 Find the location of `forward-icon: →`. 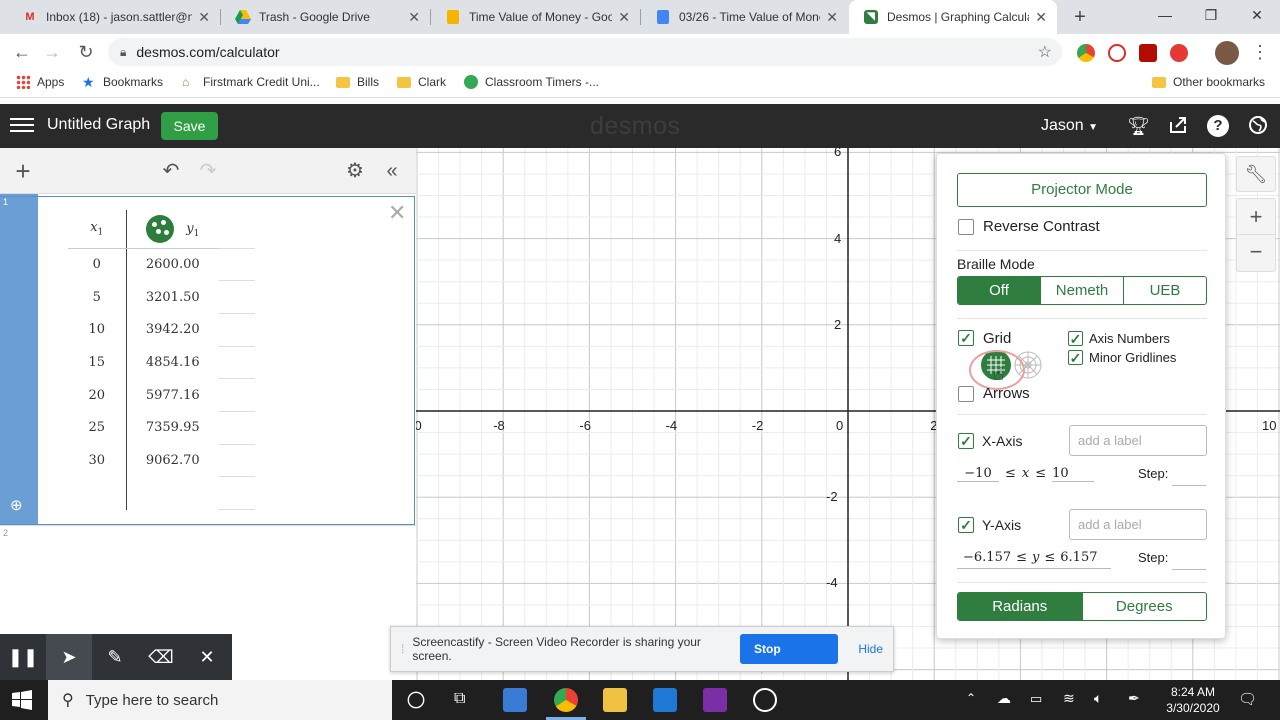

forward-icon: → is located at coordinates (52, 52).